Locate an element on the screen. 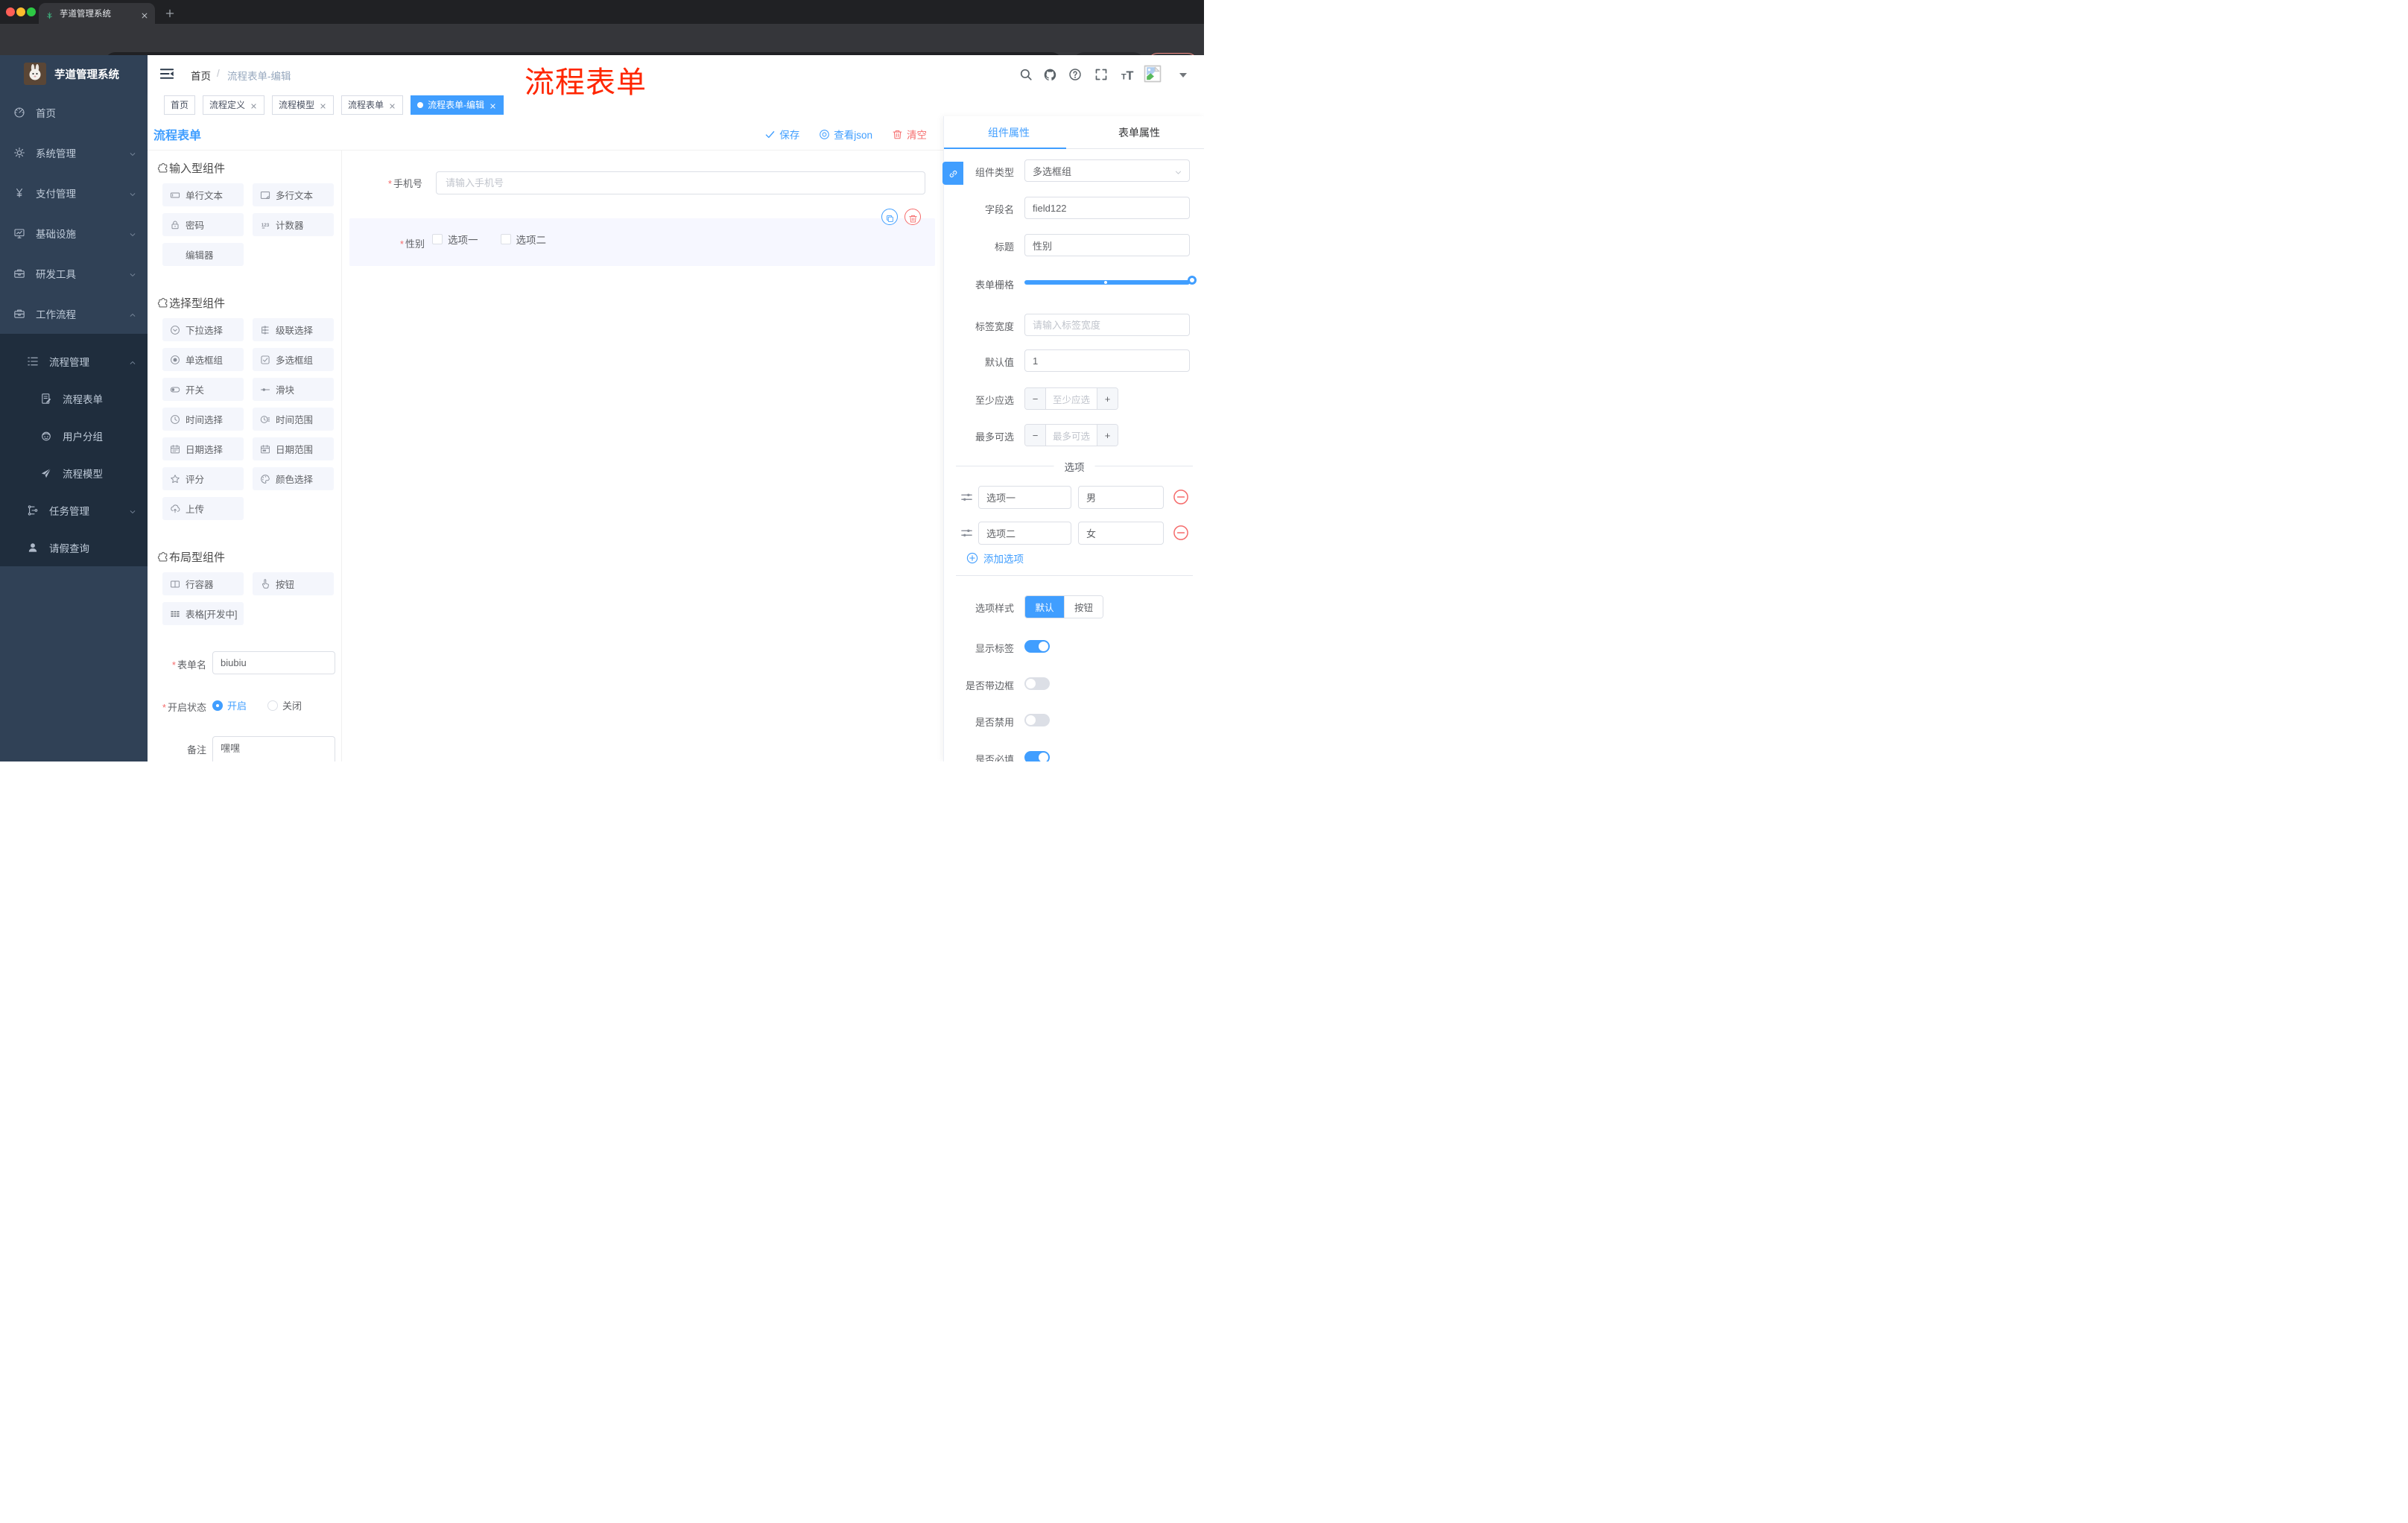 This screenshot has width=2408, height=1523. remark-textarea: 嘿嘿 is located at coordinates (273, 749).